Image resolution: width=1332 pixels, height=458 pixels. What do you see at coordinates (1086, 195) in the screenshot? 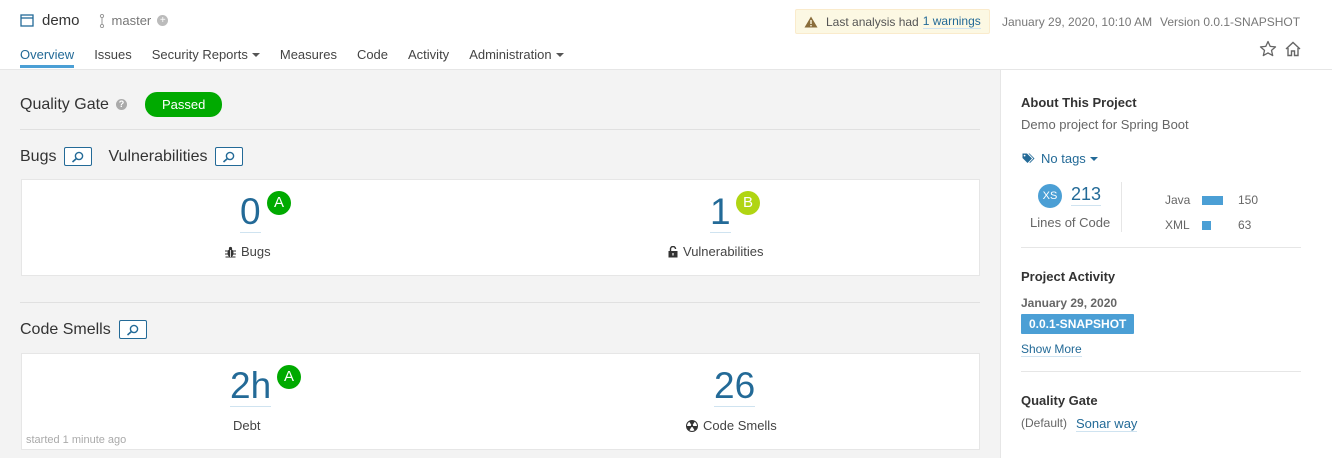
I see `lines-of-code-value: 213` at bounding box center [1086, 195].